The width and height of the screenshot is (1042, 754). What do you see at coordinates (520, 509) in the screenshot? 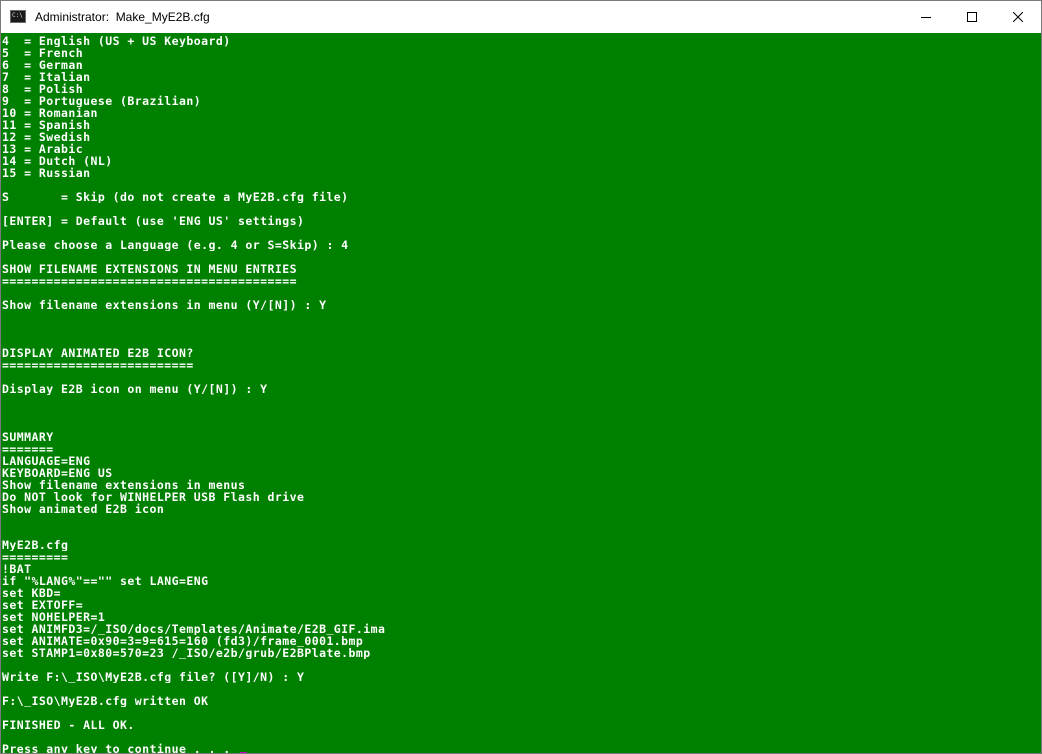
I see `console-line: Show animated E2B icon` at bounding box center [520, 509].